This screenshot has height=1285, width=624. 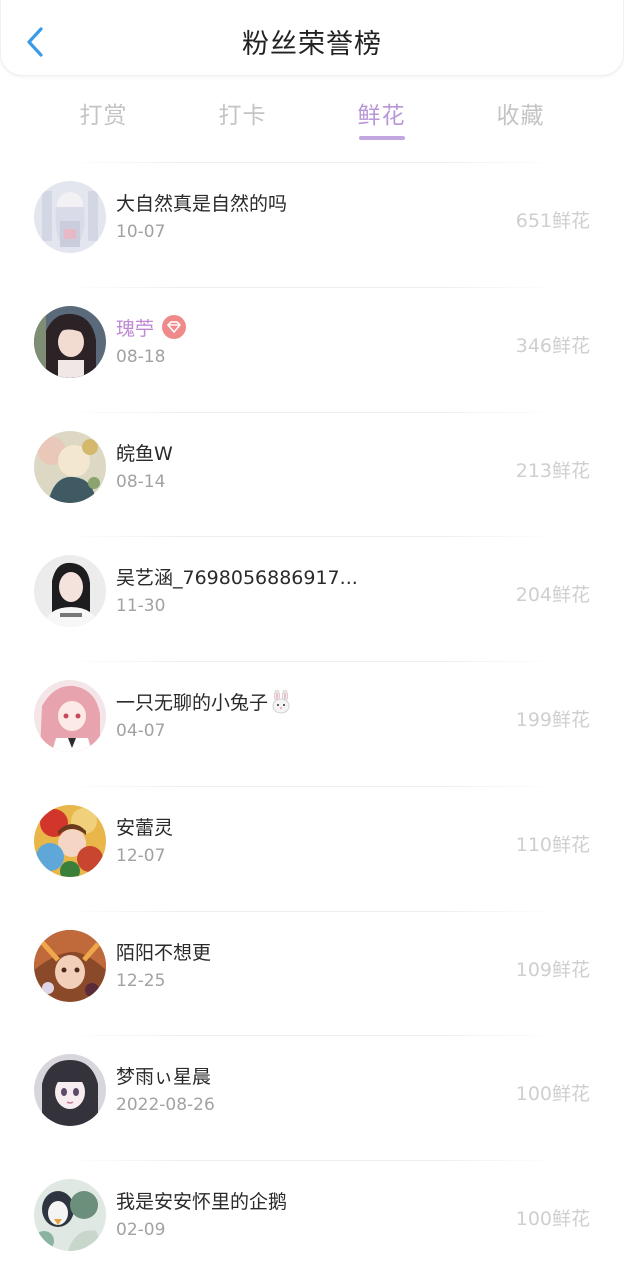 What do you see at coordinates (552, 844) in the screenshot?
I see `flower-count: 110鲜花` at bounding box center [552, 844].